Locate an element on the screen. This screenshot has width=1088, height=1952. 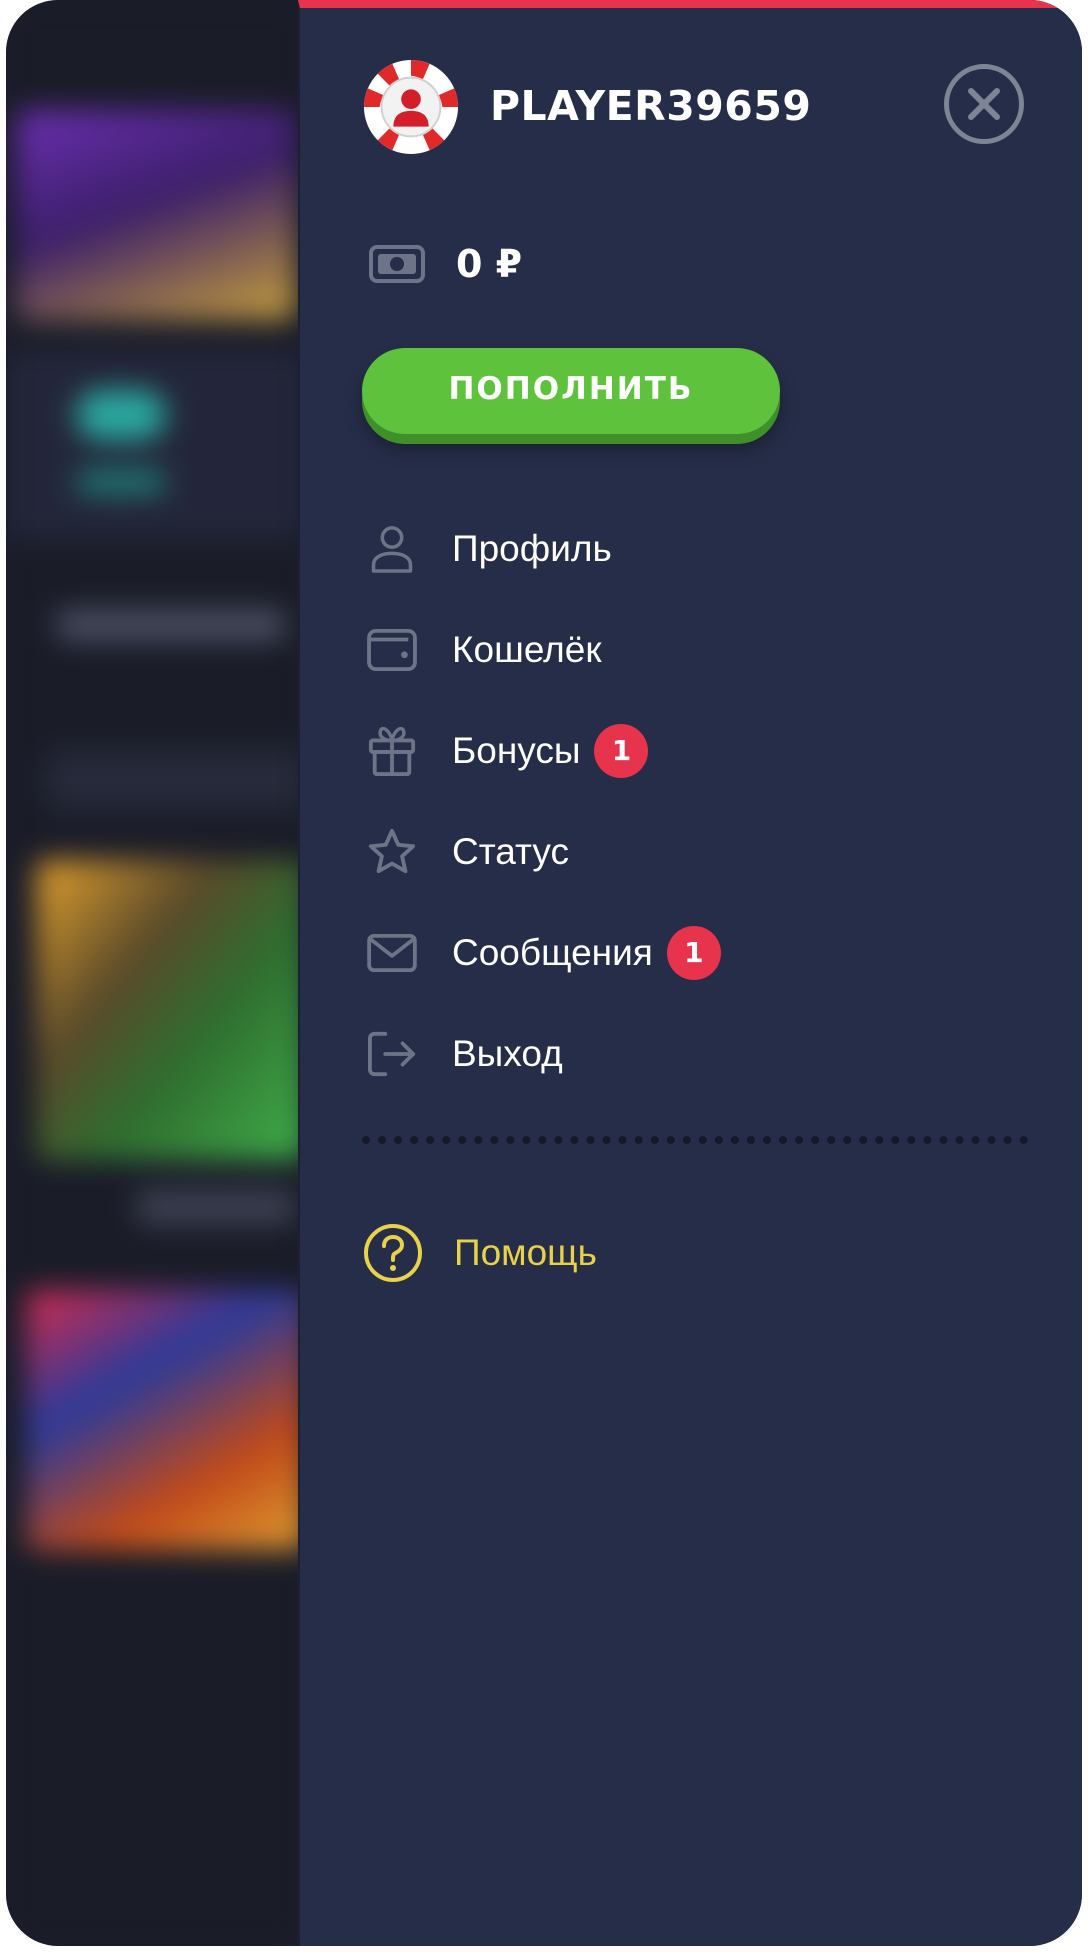
menu-item-profile: Профиль is located at coordinates (692, 548).